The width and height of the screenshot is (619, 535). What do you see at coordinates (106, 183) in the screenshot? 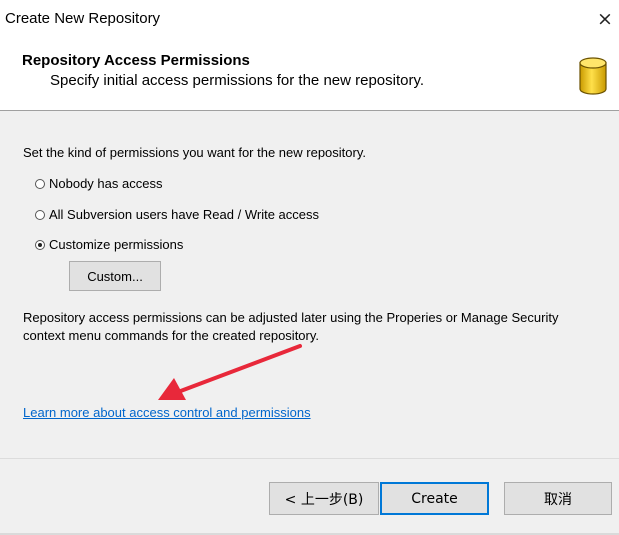
I see `radio-label: Nobody has access` at bounding box center [106, 183].